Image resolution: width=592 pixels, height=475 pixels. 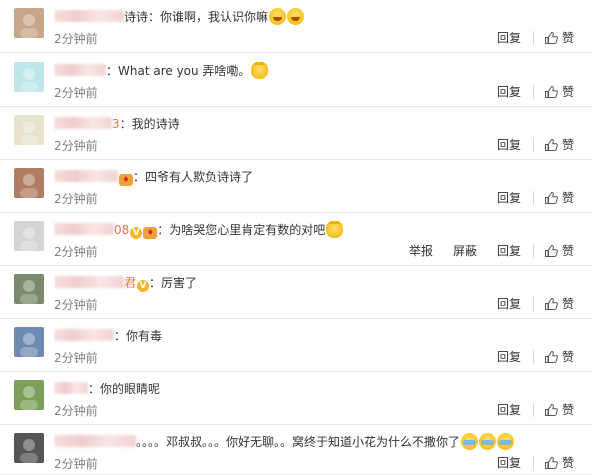 I want to click on username-tail: 3, so click(x=116, y=124).